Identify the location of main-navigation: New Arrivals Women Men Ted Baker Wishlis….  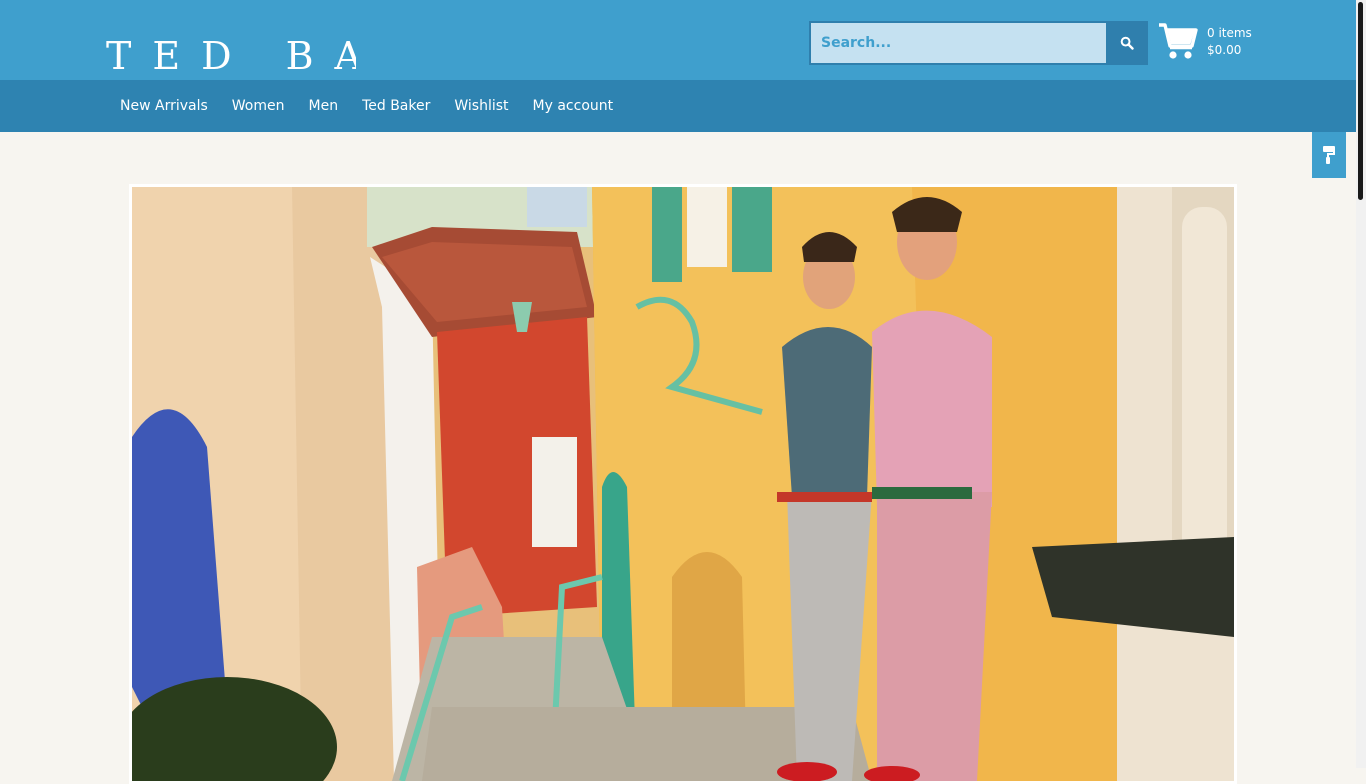
(678, 106).